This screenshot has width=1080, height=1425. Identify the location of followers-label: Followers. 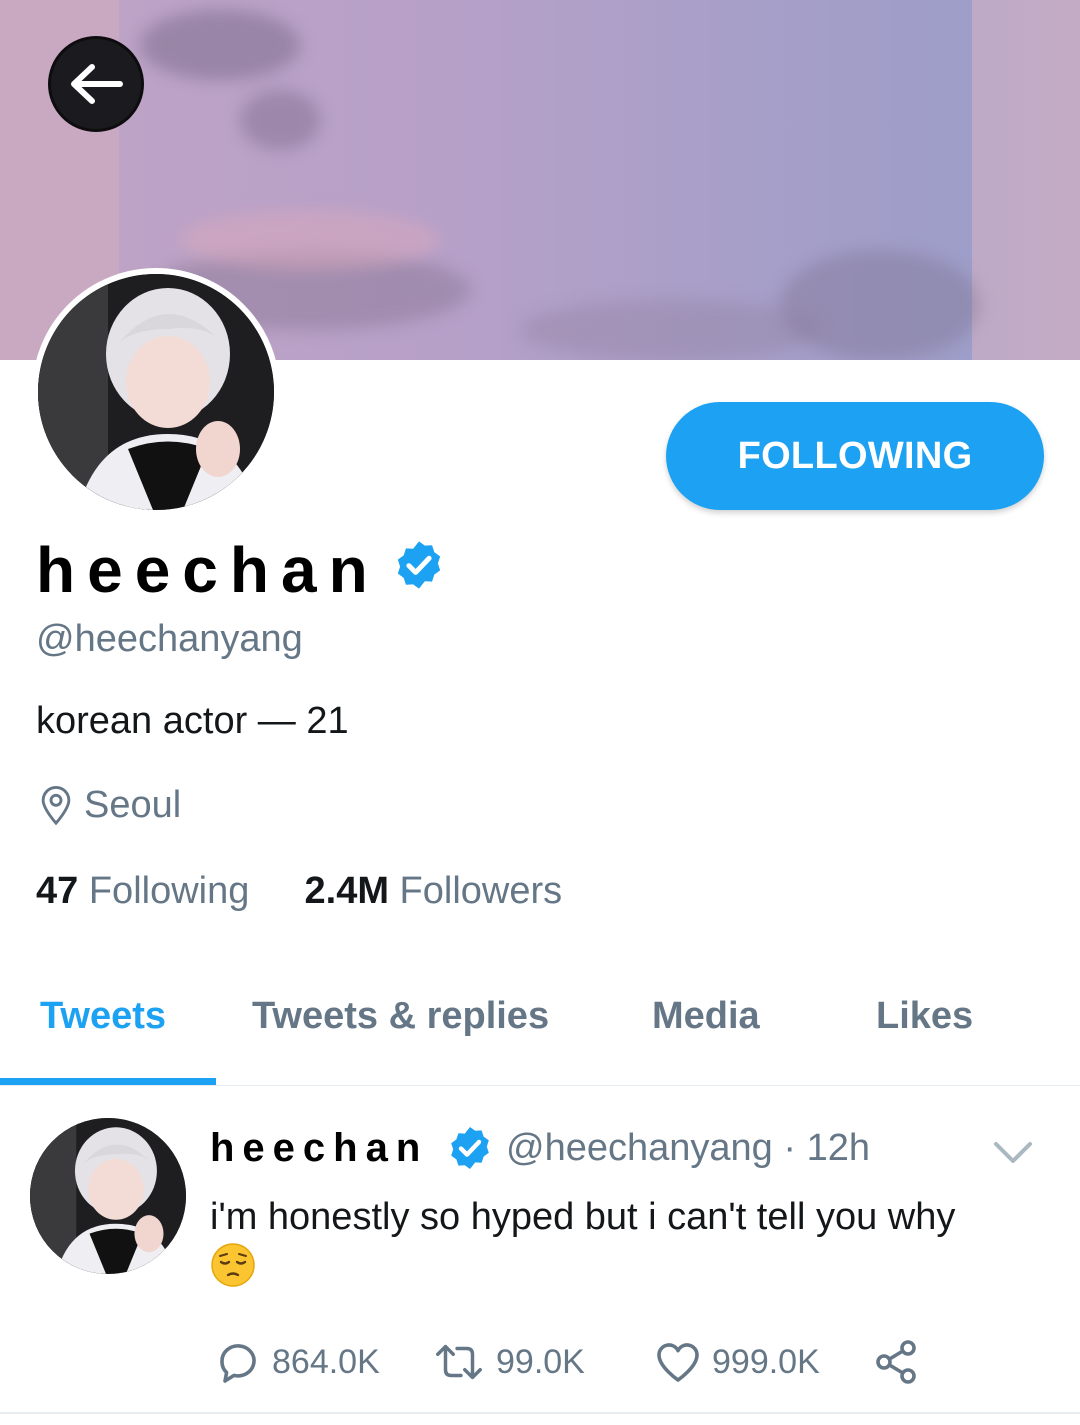
(481, 891).